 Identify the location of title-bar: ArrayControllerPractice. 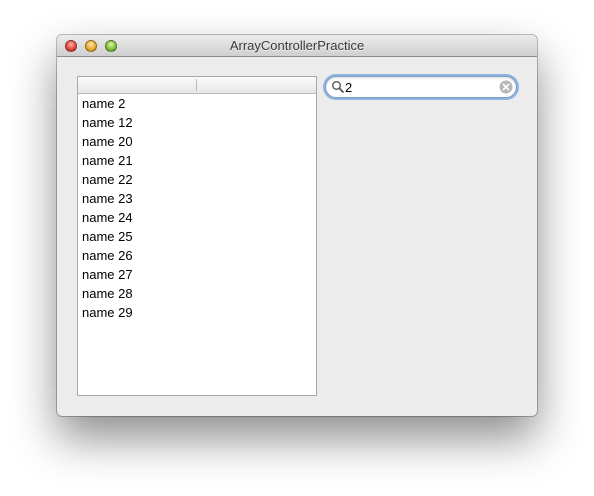
(297, 46).